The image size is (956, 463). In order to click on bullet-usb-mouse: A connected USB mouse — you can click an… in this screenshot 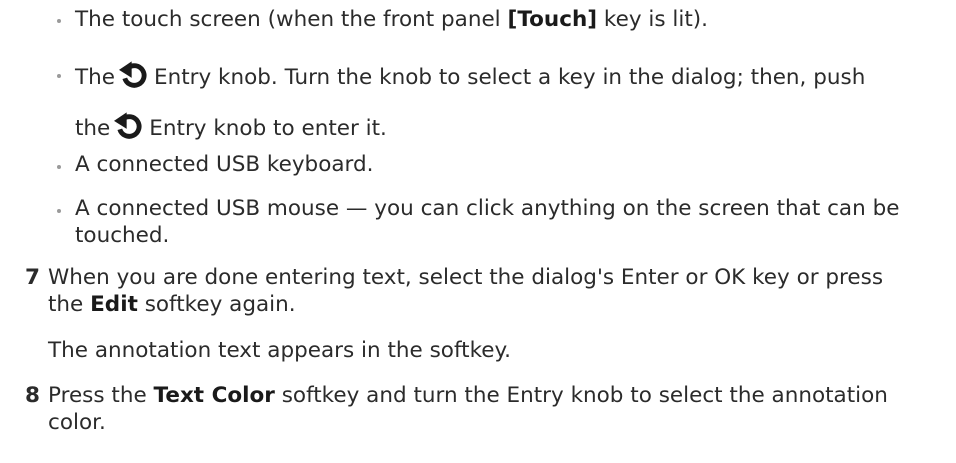, I will do `click(487, 208)`.